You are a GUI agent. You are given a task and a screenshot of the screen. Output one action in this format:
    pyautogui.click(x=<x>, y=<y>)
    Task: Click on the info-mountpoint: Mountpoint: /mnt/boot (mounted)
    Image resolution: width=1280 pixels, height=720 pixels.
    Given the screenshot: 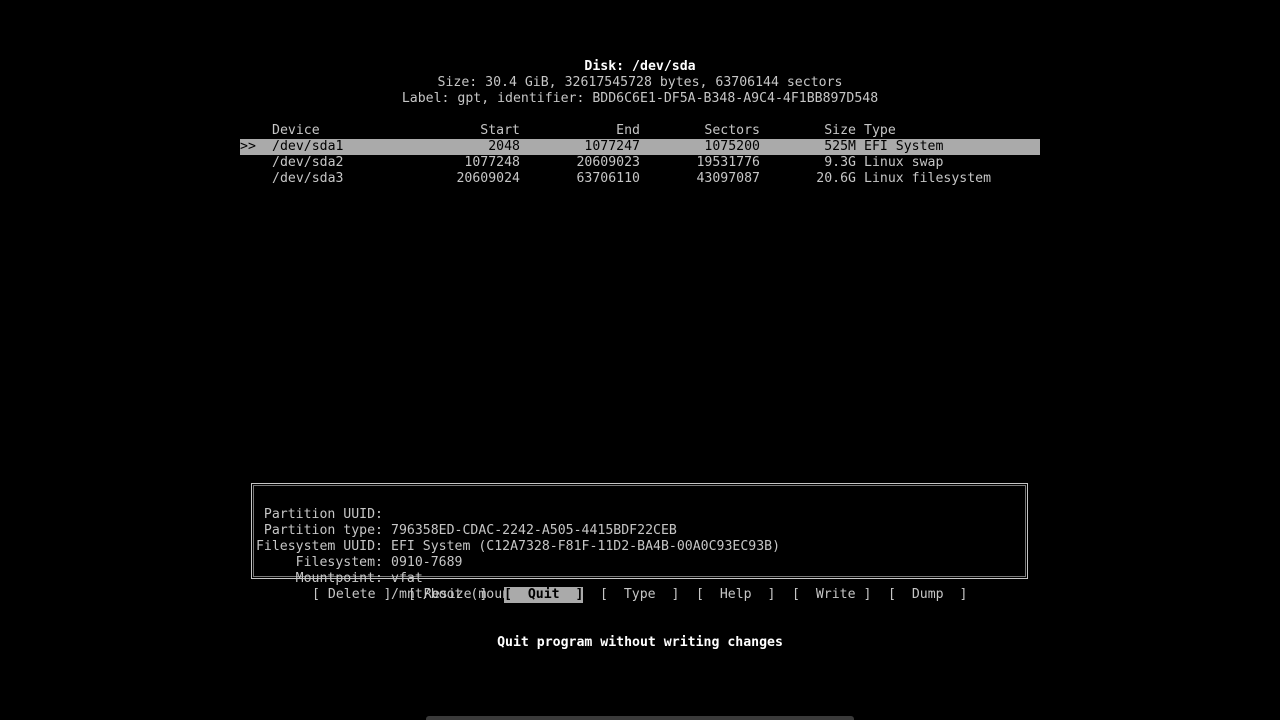 What is the action you would take?
    pyautogui.click(x=639, y=578)
    